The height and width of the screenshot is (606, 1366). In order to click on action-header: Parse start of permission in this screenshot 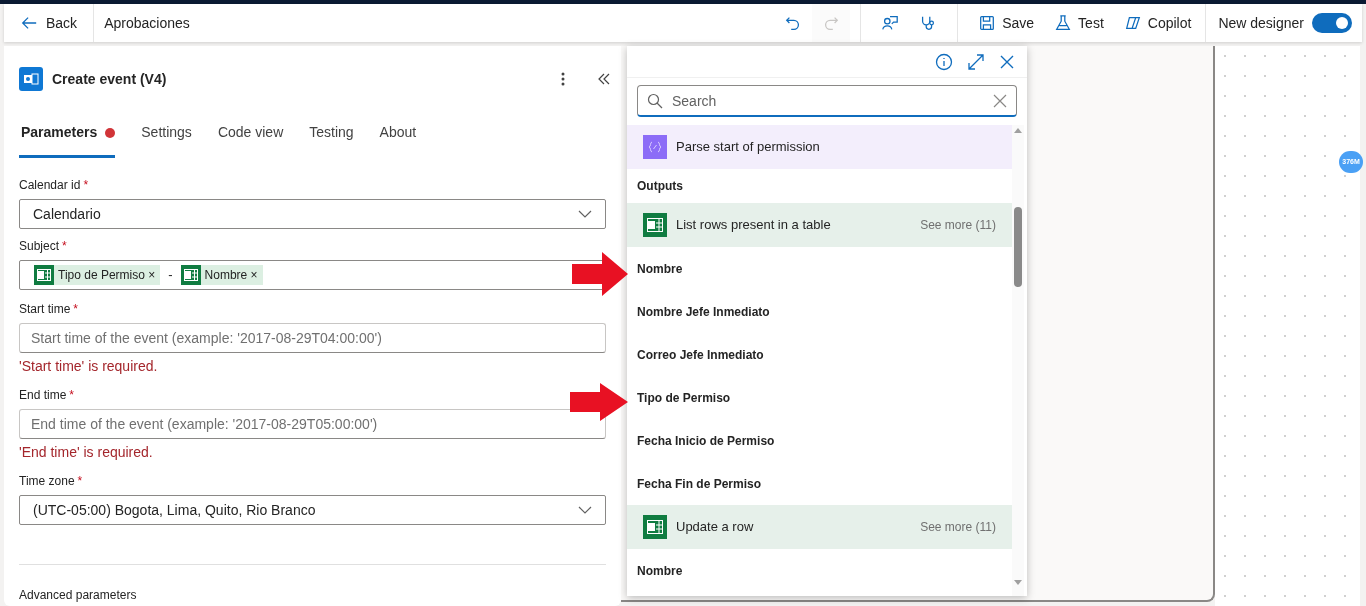, I will do `click(819, 147)`.